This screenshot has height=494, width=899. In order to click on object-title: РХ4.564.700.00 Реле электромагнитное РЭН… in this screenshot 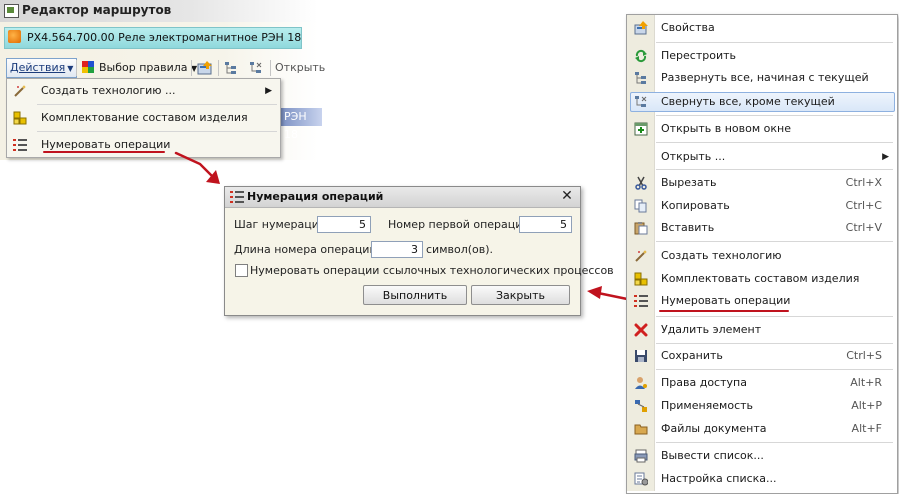, I will do `click(164, 37)`.